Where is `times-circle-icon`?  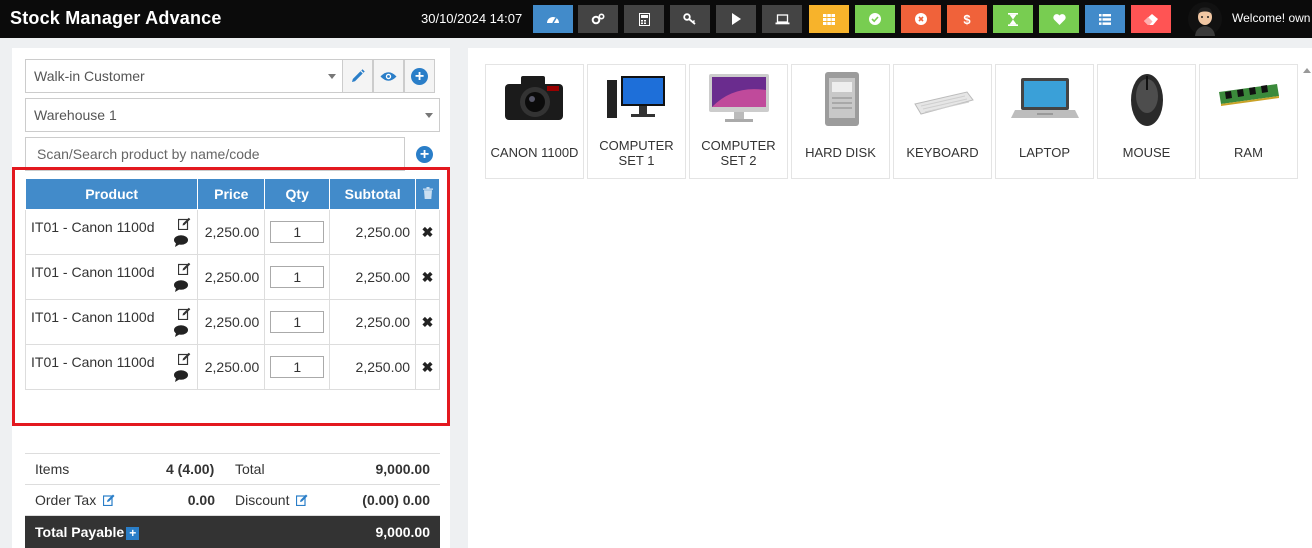 times-circle-icon is located at coordinates (921, 19).